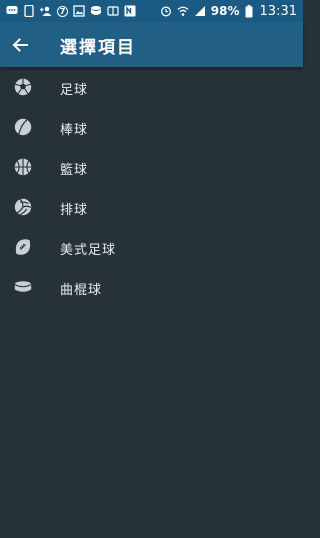  I want to click on american-football-icon, so click(23, 247).